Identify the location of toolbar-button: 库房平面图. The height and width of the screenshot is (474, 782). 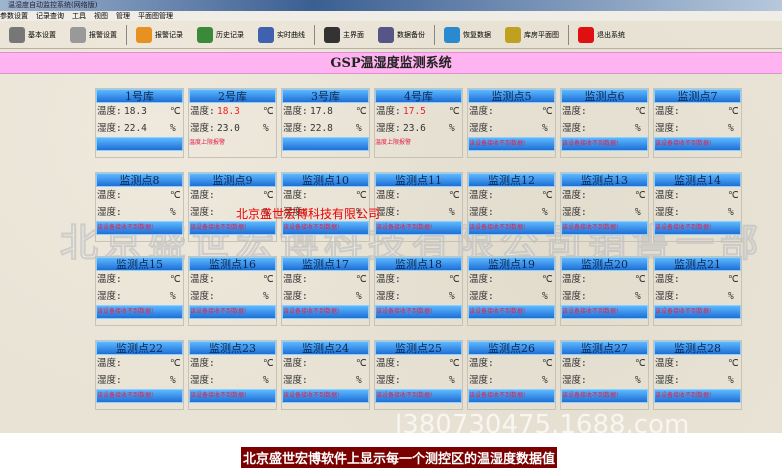
(532, 35).